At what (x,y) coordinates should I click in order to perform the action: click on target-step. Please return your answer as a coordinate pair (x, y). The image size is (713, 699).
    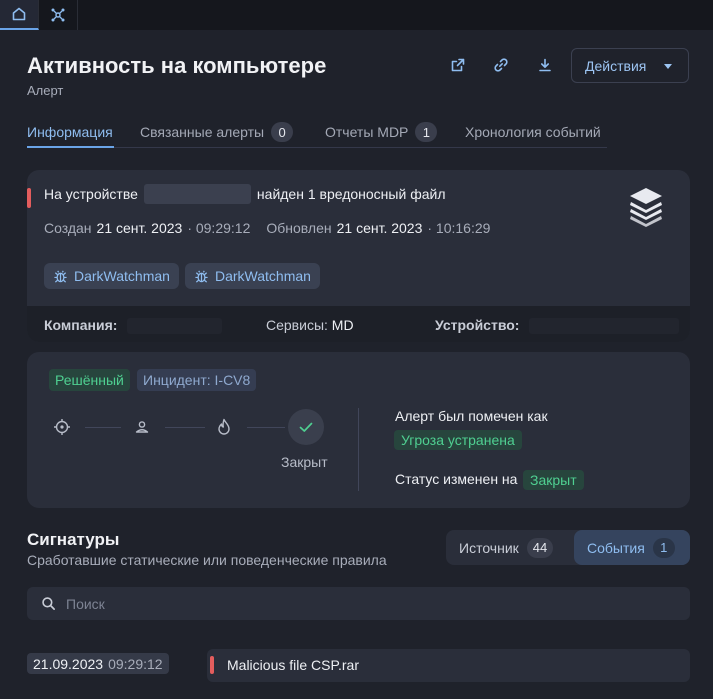
    Looking at the image, I should click on (62, 427).